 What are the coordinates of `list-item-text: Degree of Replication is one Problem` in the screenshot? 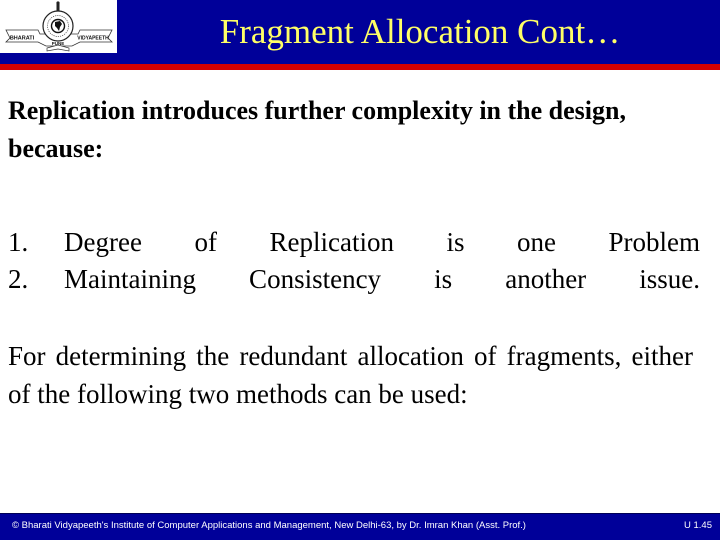 It's located at (382, 242).